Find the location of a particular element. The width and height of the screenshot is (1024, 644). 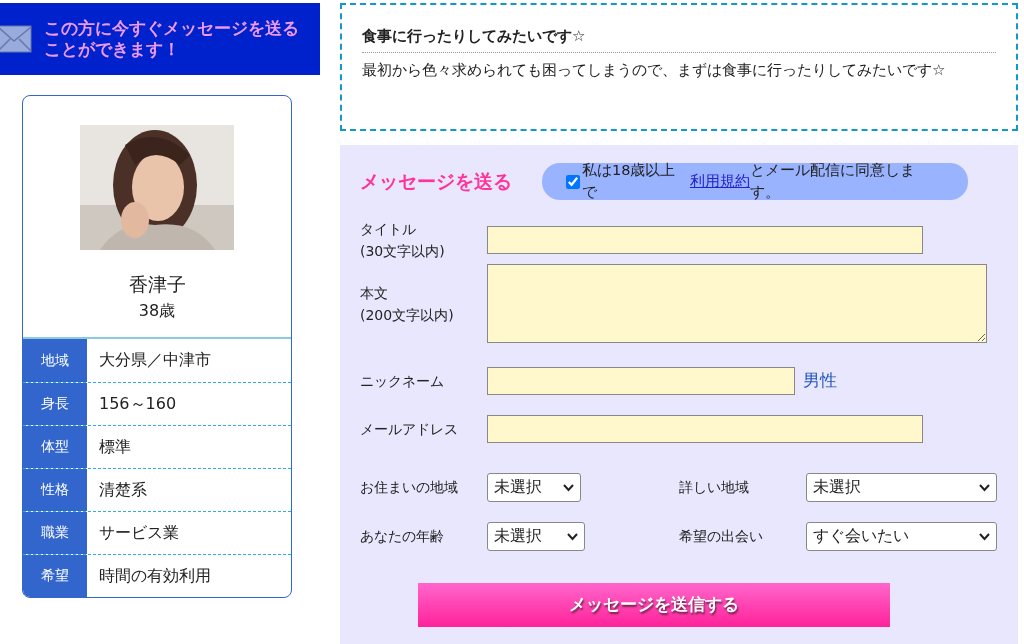

row-label: 職業 is located at coordinates (55, 532).